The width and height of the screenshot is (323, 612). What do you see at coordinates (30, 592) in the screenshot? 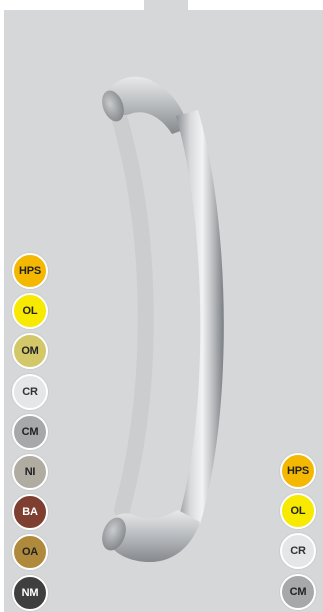
I see `finish-badge-nm: NM` at bounding box center [30, 592].